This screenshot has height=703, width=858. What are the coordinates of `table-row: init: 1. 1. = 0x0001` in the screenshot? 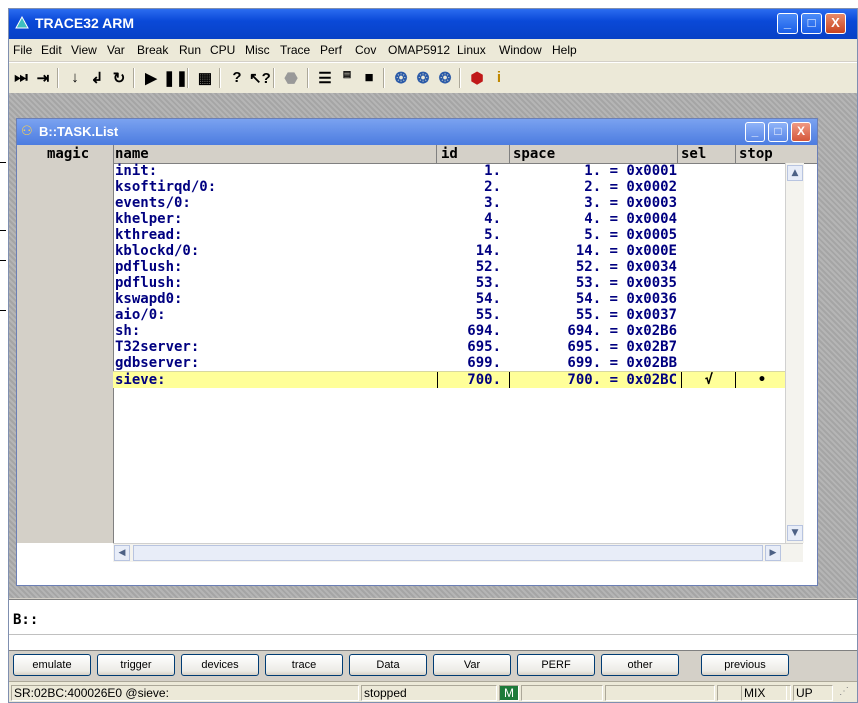 It's located at (449, 171).